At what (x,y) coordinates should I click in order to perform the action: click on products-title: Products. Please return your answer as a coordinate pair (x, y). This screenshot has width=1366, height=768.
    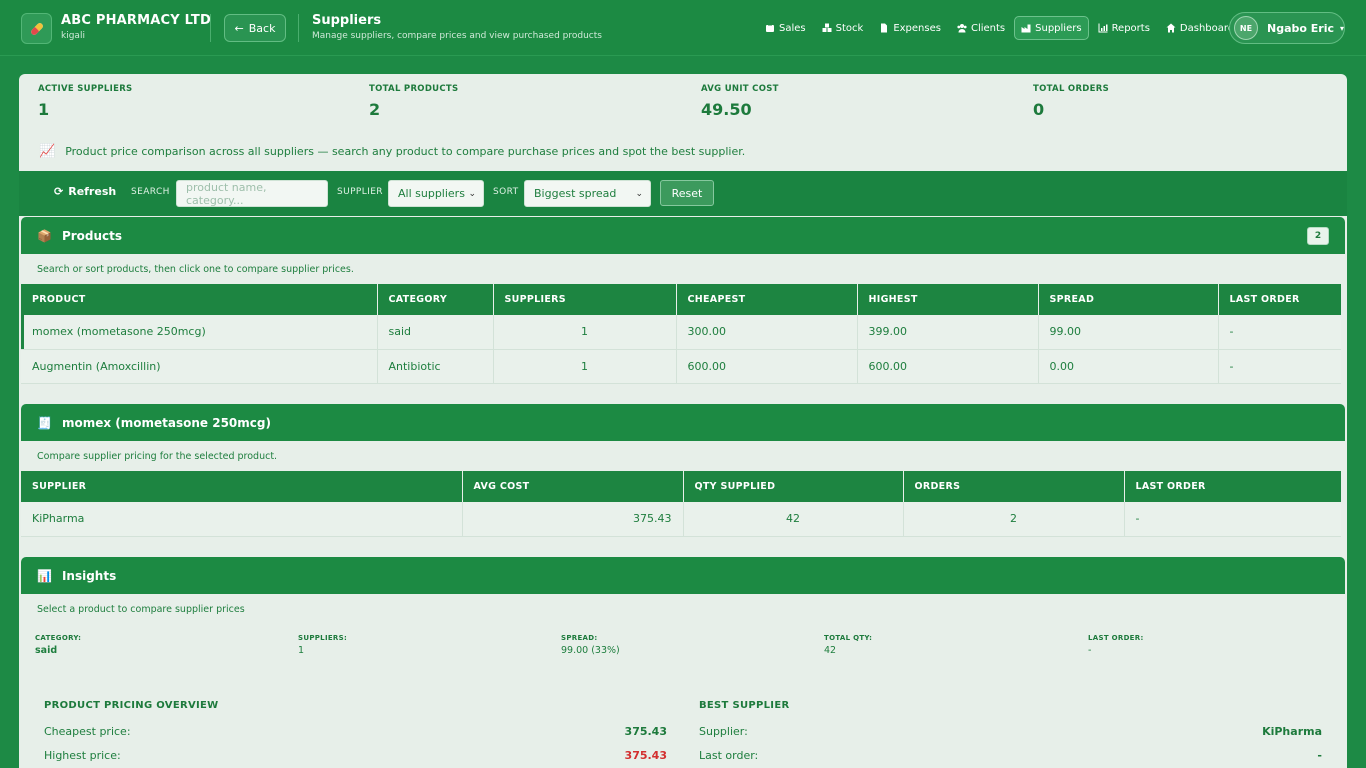
    Looking at the image, I should click on (92, 235).